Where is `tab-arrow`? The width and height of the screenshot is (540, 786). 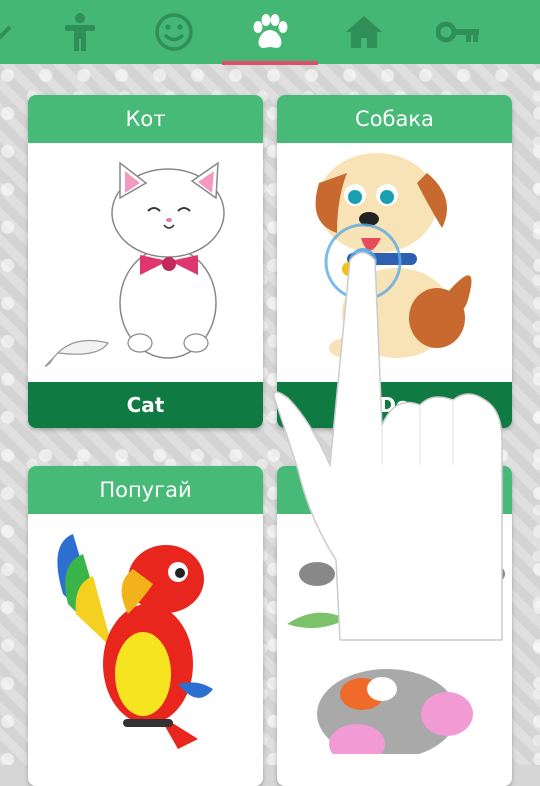
tab-arrow is located at coordinates (20, 32).